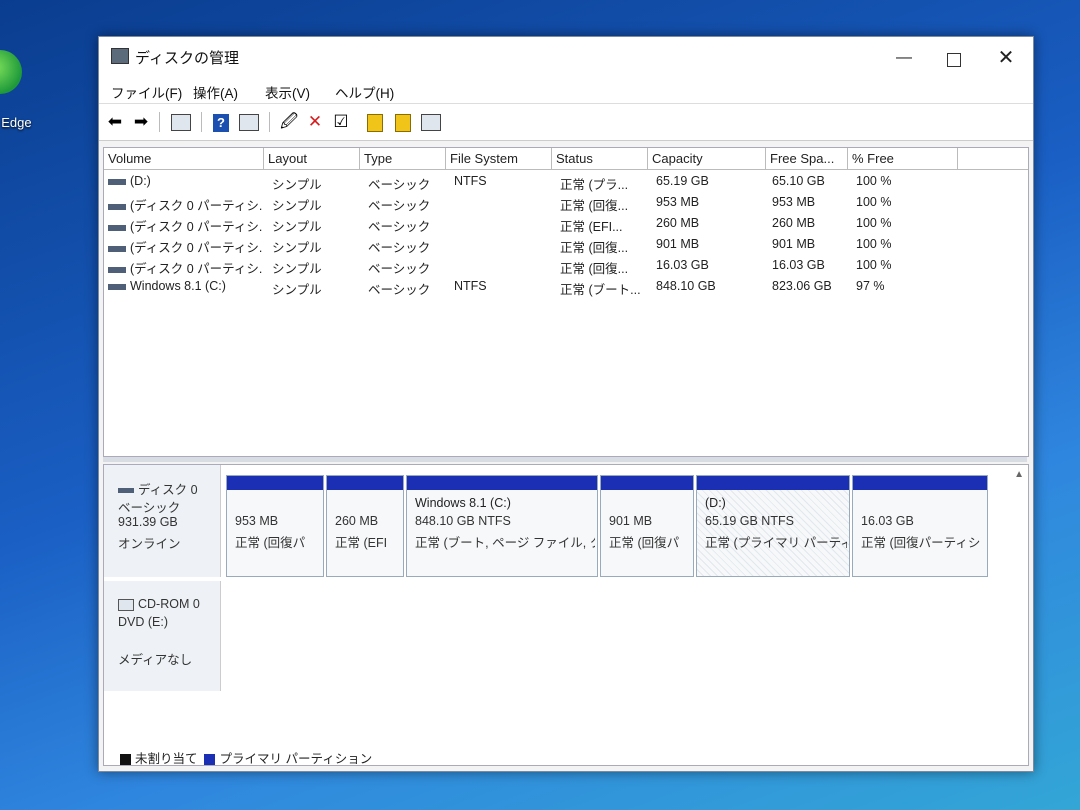  What do you see at coordinates (11, 72) in the screenshot?
I see `edge-icon` at bounding box center [11, 72].